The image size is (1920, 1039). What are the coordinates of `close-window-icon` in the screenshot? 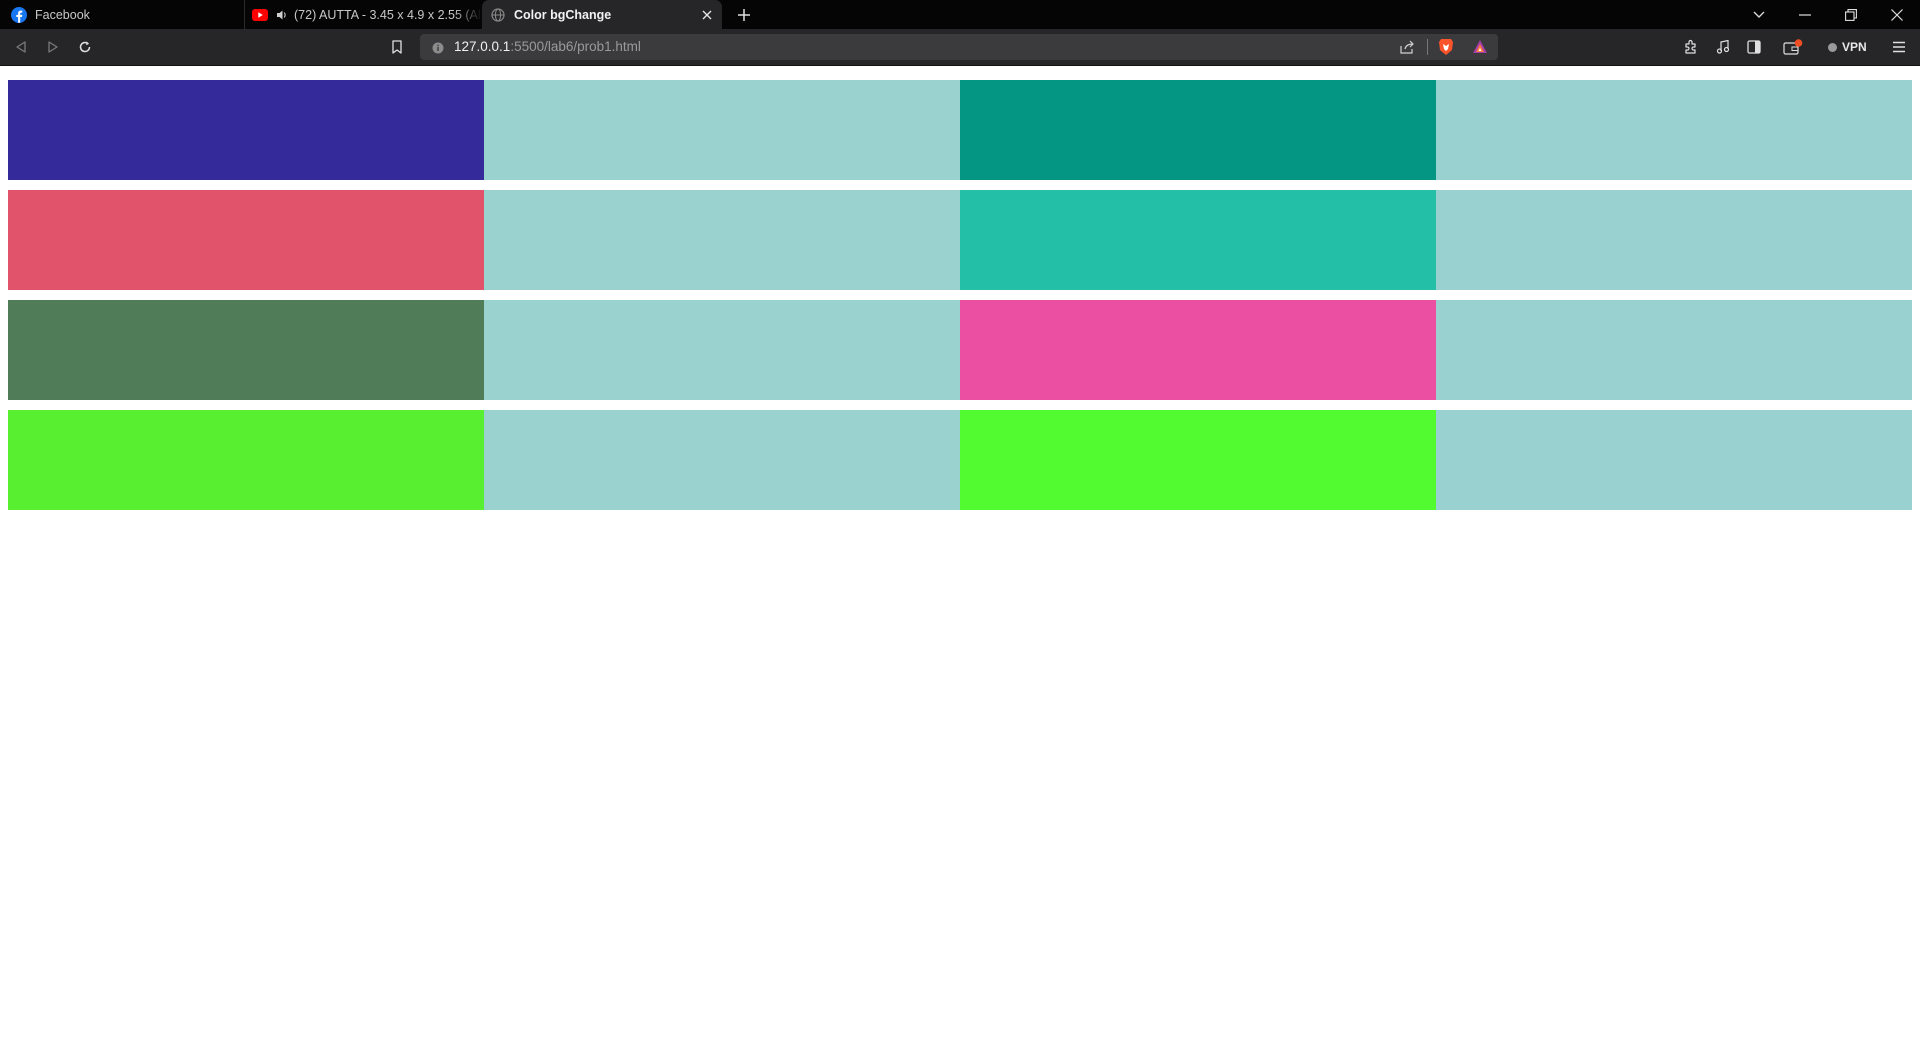 It's located at (1897, 14).